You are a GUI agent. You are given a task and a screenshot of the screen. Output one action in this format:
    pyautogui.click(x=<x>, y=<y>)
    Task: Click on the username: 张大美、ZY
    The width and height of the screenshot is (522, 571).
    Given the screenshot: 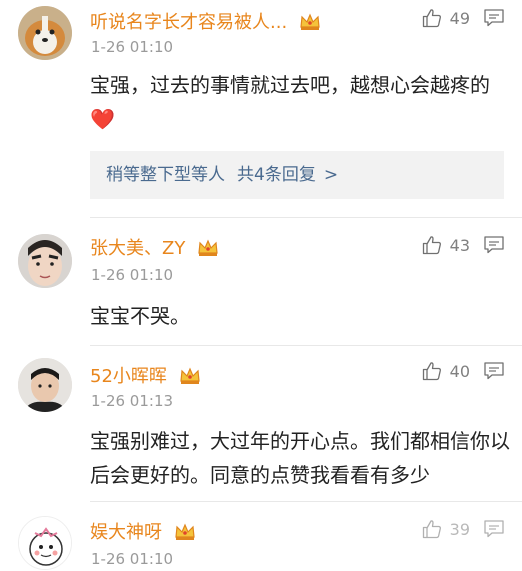 What is the action you would take?
    pyautogui.click(x=154, y=247)
    